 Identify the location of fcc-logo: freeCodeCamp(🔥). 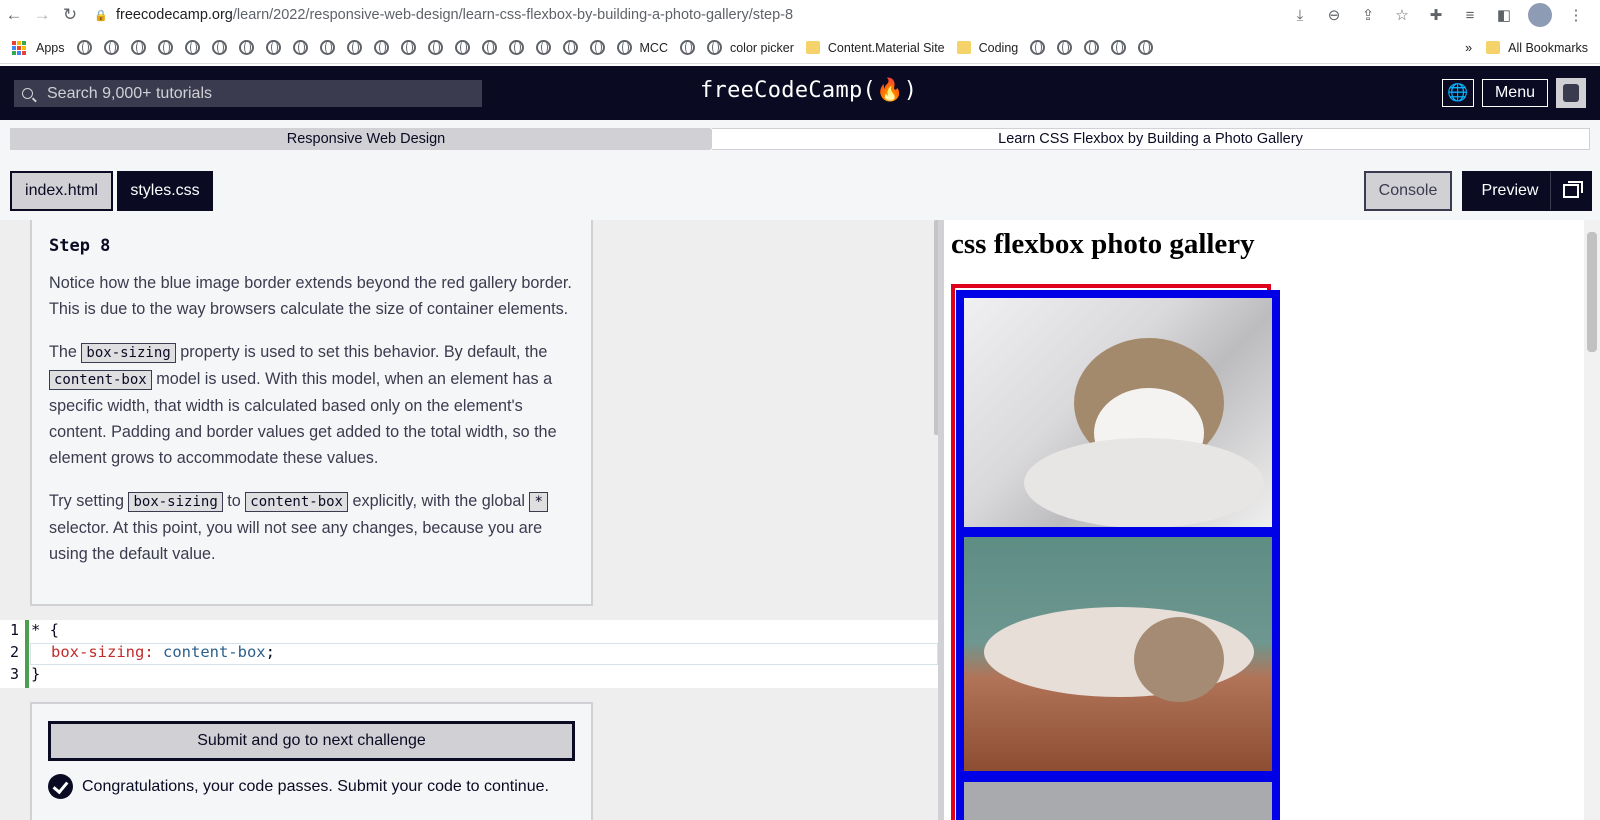
(808, 90).